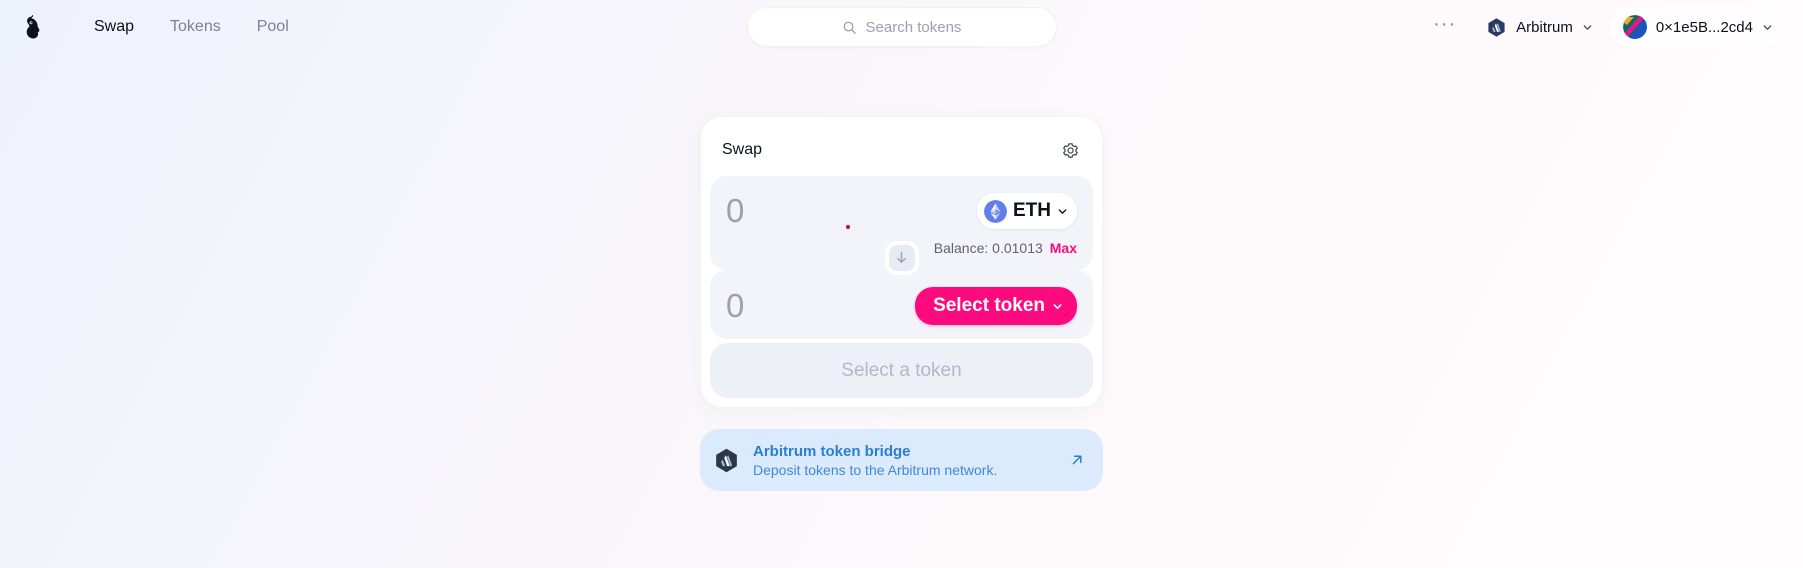 This screenshot has height=568, width=1803. I want to click on chain-selector: Arbitrum, so click(1539, 27).